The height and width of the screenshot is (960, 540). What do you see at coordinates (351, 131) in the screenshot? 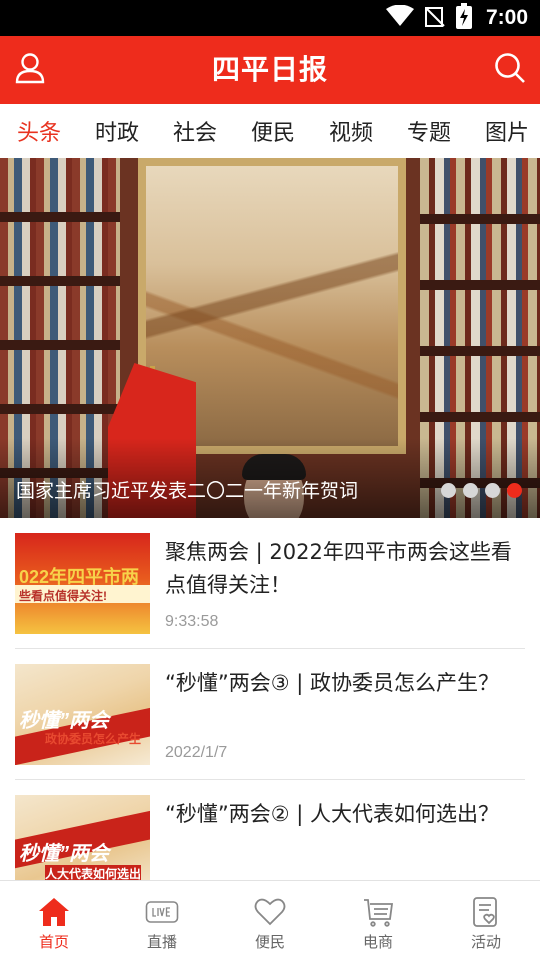
I see `tab-video: 视频` at bounding box center [351, 131].